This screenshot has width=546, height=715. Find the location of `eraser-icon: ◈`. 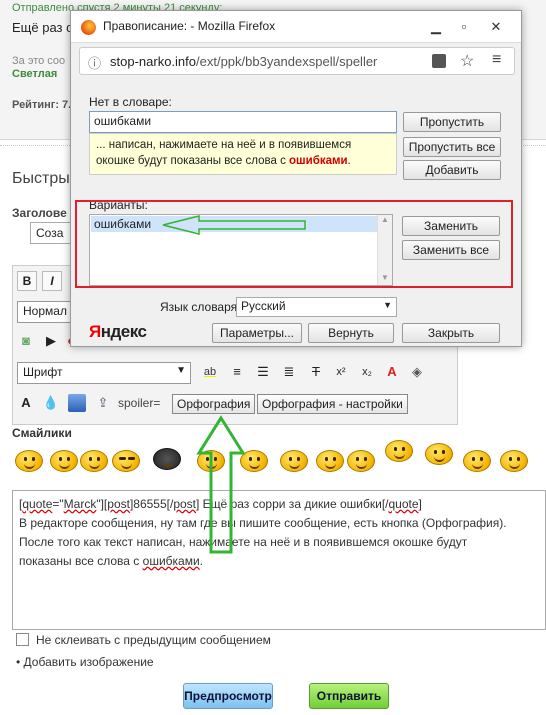

eraser-icon: ◈ is located at coordinates (417, 372).